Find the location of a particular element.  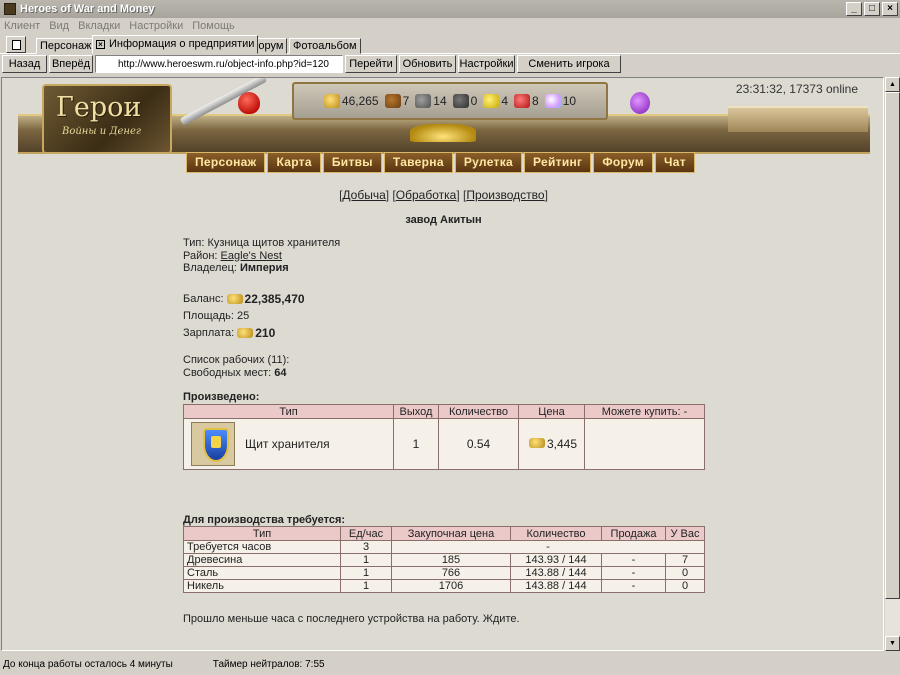

type-cell: Древесина is located at coordinates (262, 560).